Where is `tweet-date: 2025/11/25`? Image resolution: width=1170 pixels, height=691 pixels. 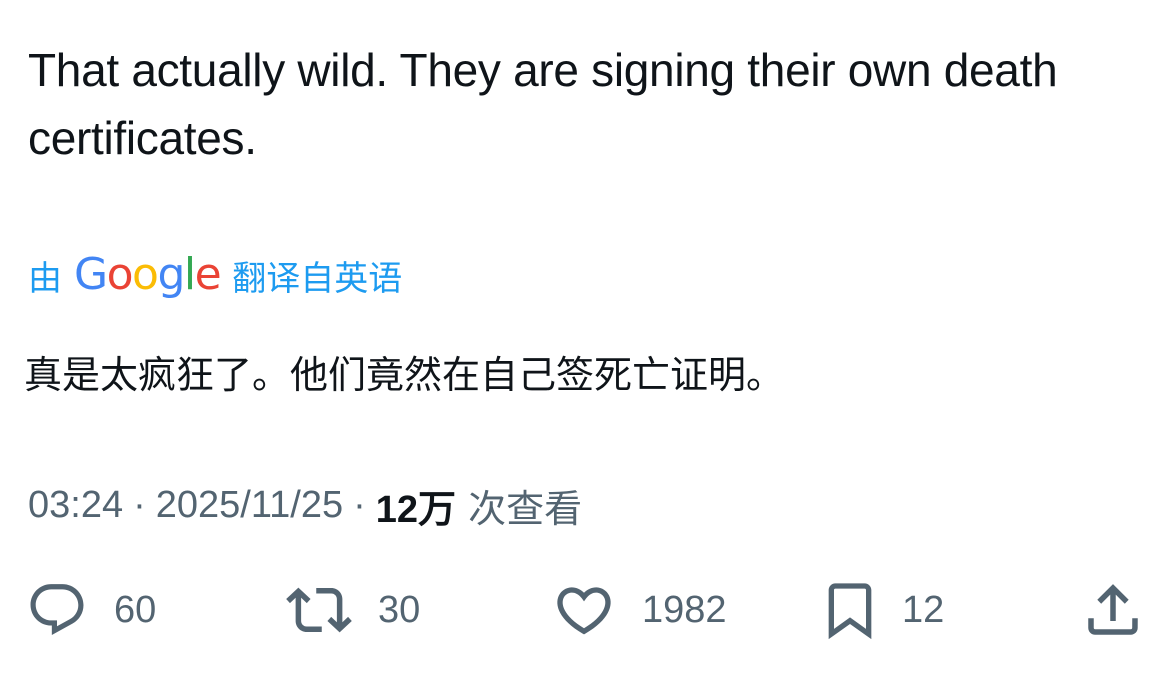
tweet-date: 2025/11/25 is located at coordinates (249, 505).